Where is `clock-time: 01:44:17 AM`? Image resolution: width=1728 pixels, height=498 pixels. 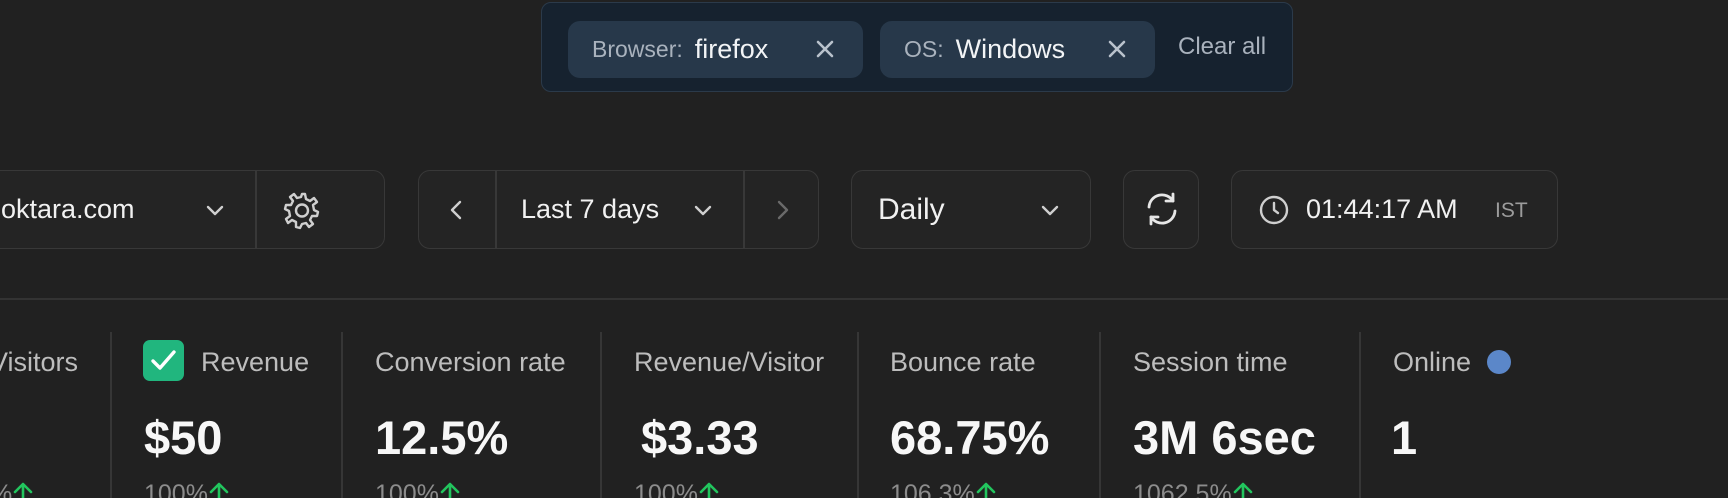
clock-time: 01:44:17 AM is located at coordinates (1382, 209).